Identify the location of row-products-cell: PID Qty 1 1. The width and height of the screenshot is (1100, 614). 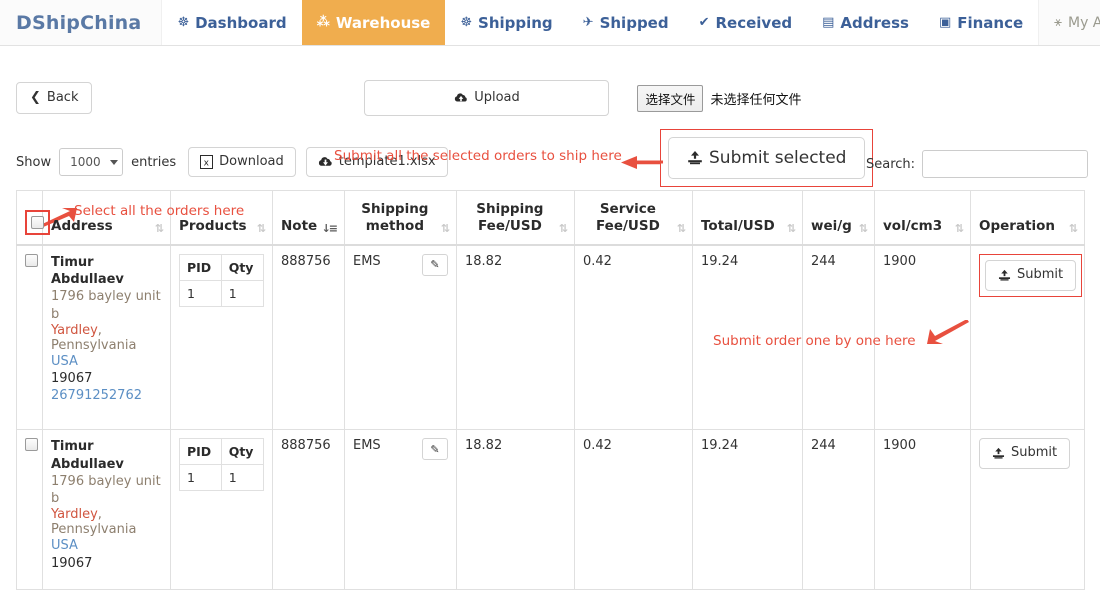
(221, 337).